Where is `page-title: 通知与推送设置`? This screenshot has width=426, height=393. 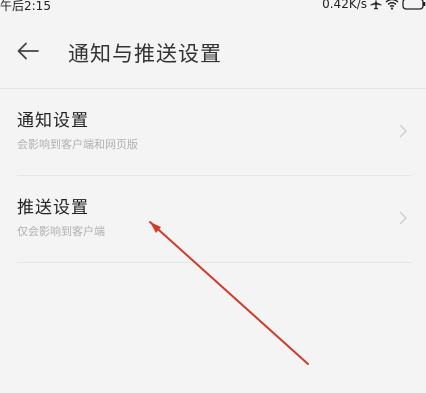 page-title: 通知与推送设置 is located at coordinates (145, 54).